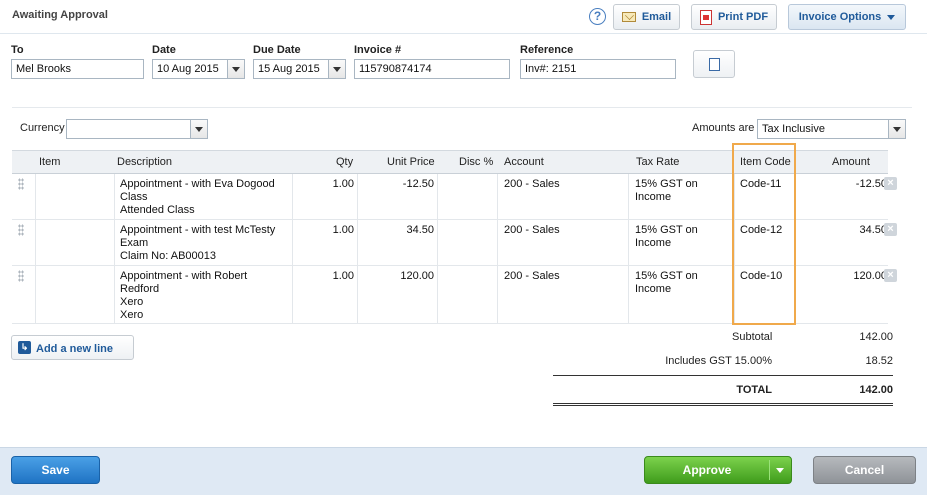  I want to click on column-account: Account, so click(524, 162).